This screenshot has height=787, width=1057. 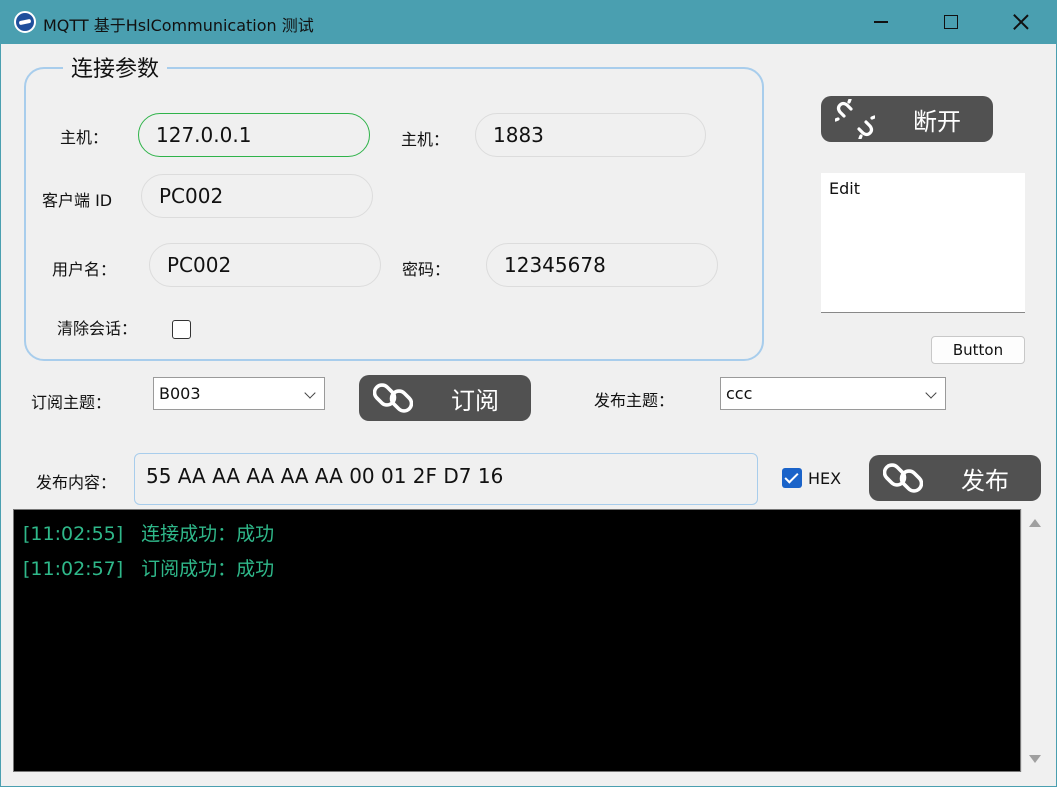 What do you see at coordinates (254, 135) in the screenshot?
I see `host-input: 127.0.0.1` at bounding box center [254, 135].